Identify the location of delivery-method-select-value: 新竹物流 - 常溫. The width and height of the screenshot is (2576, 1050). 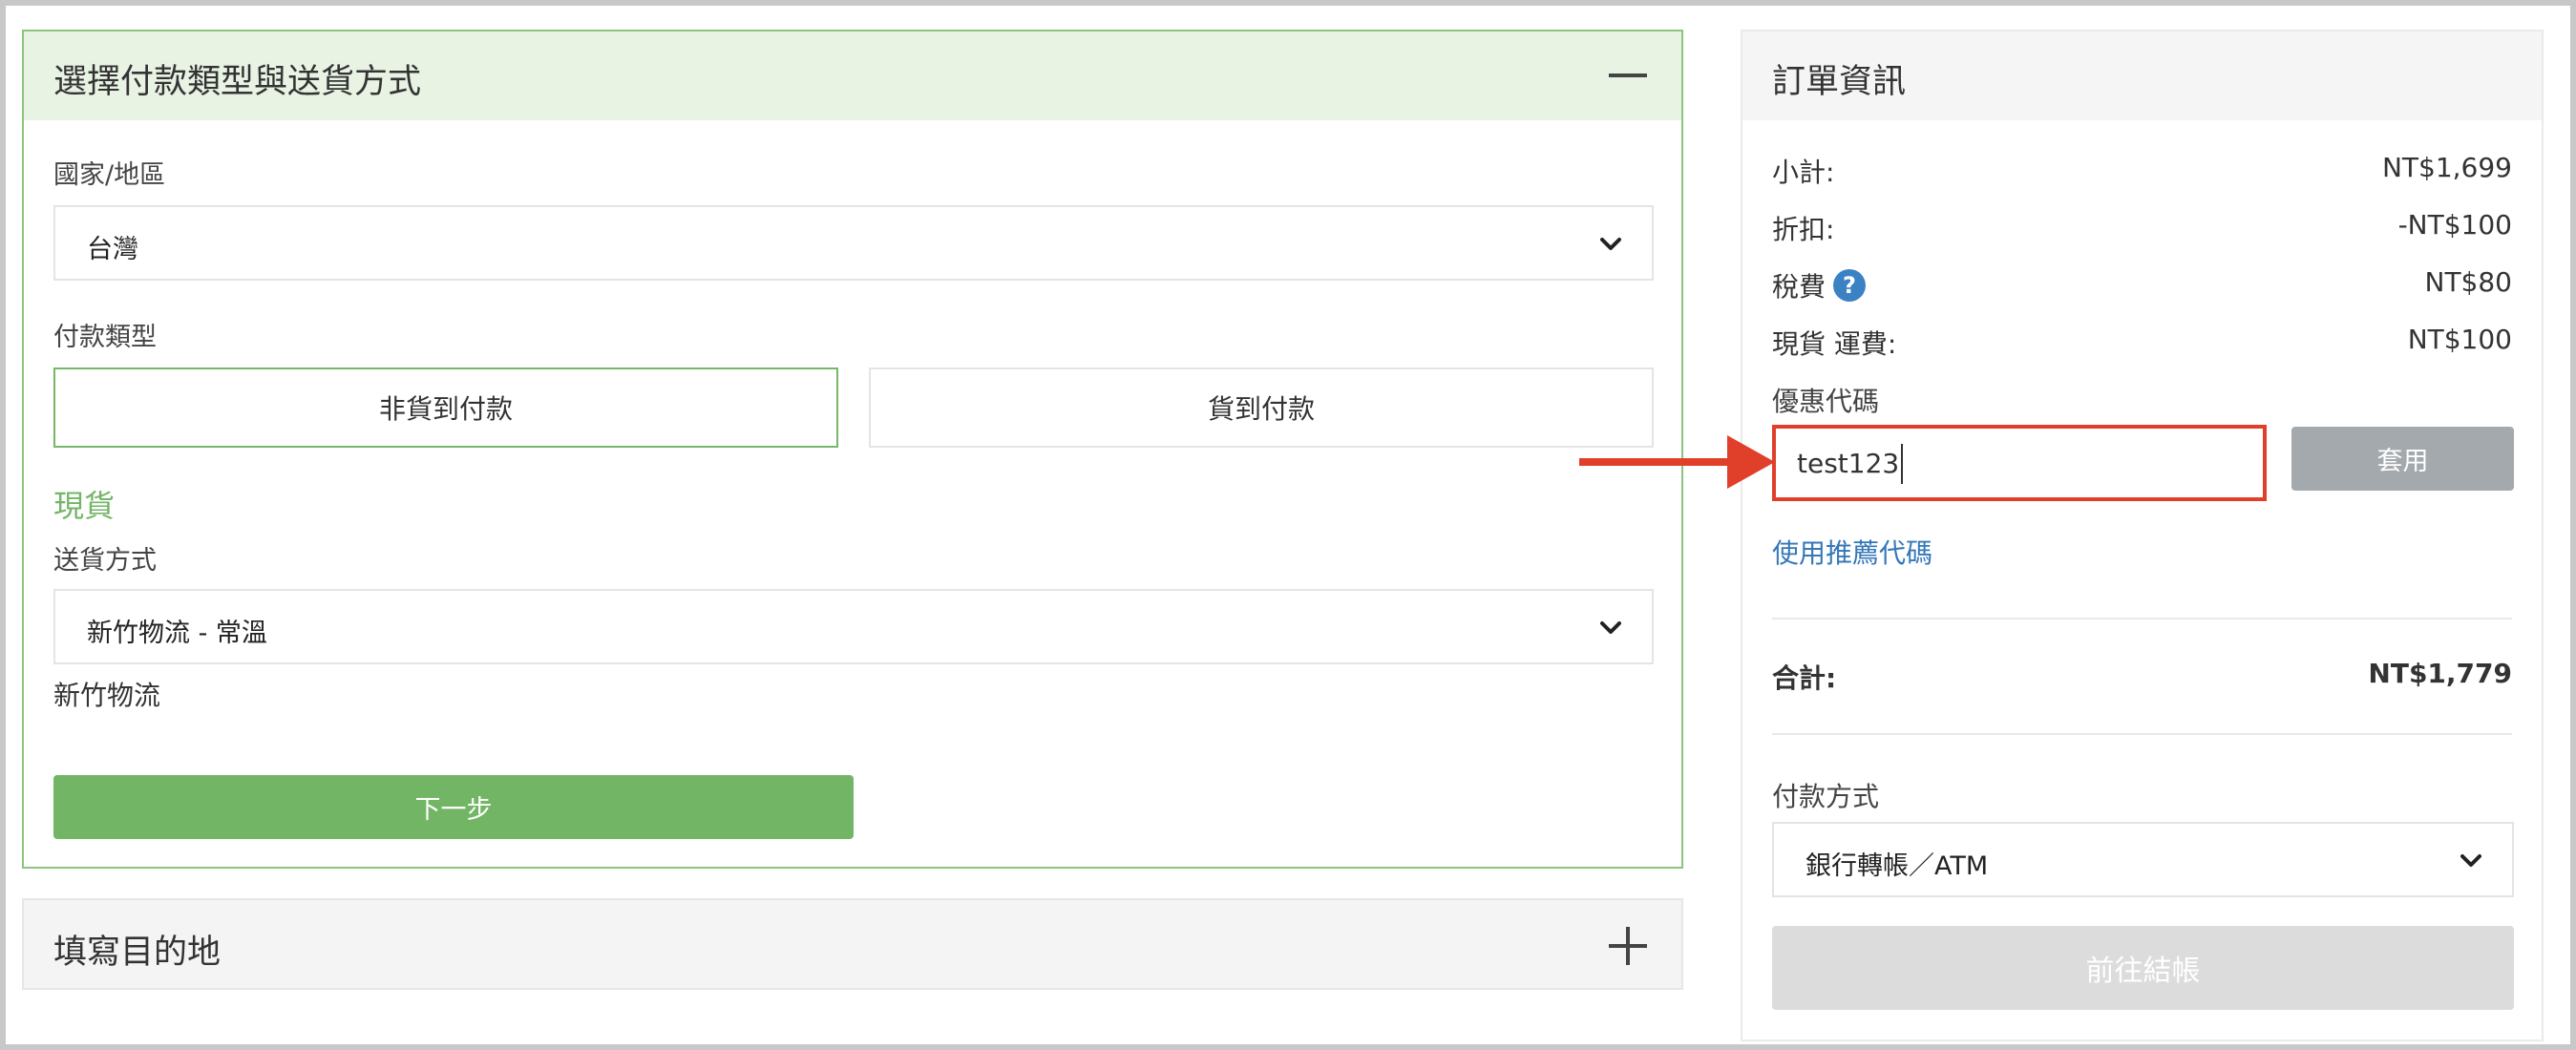
(177, 634).